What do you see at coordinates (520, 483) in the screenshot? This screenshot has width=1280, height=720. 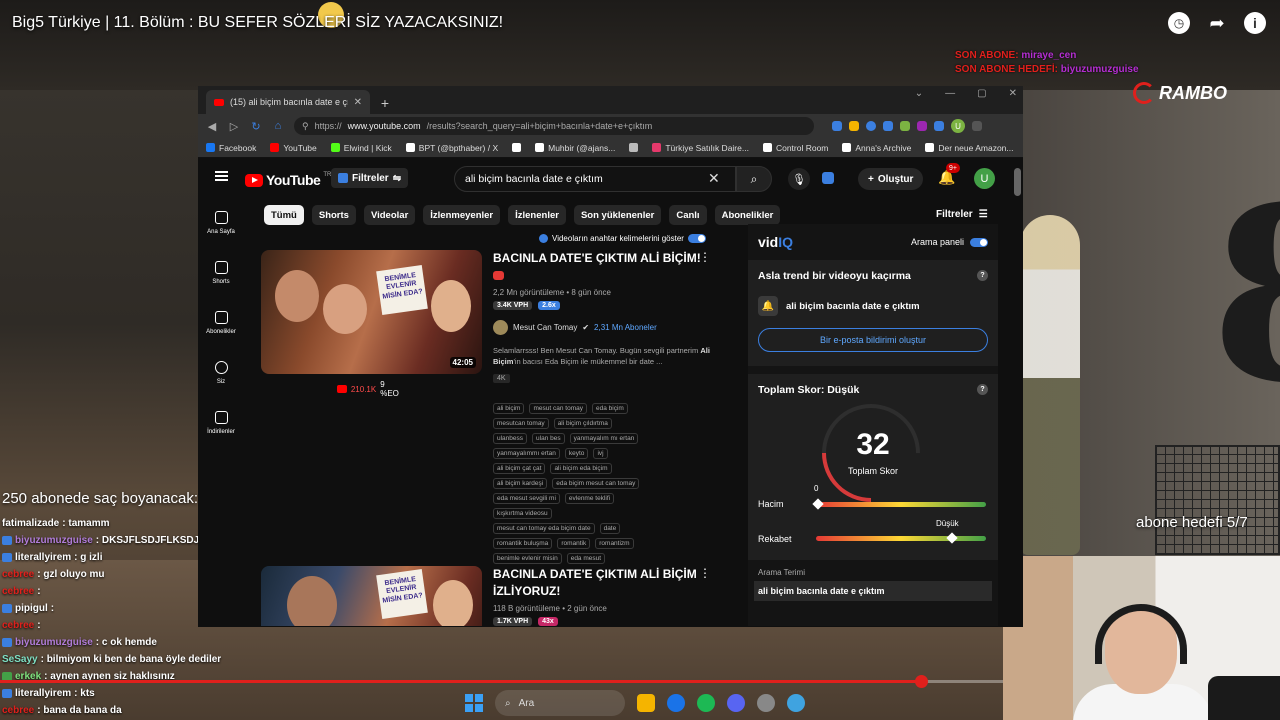 I see `video-tag: ali biçim kardeşi` at bounding box center [520, 483].